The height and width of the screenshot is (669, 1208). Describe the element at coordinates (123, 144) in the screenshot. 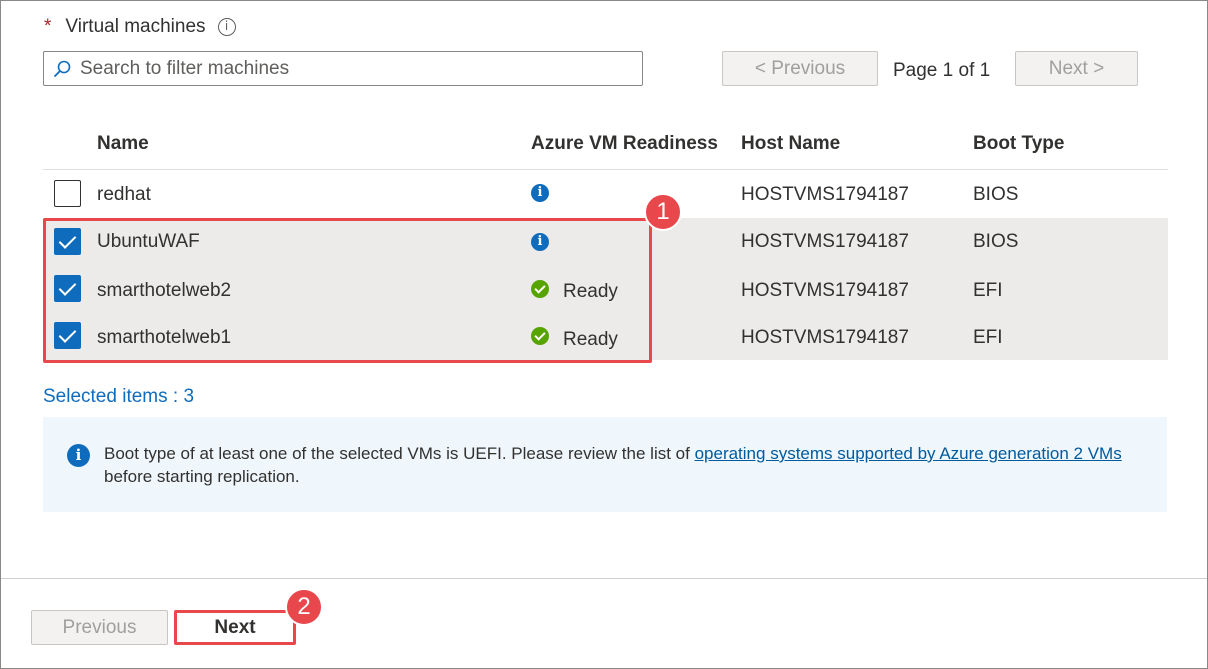

I see `column-header-name: Name` at that location.